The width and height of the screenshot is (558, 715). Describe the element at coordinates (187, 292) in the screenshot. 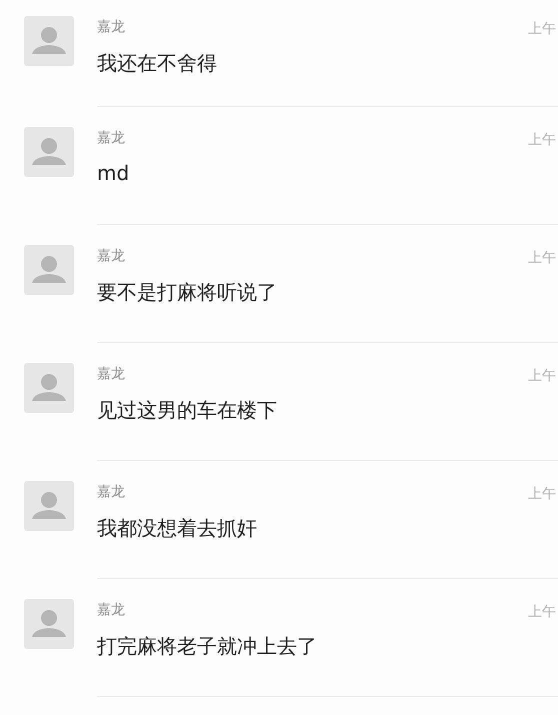

I see `message-text: 要不是打麻将听说了` at that location.